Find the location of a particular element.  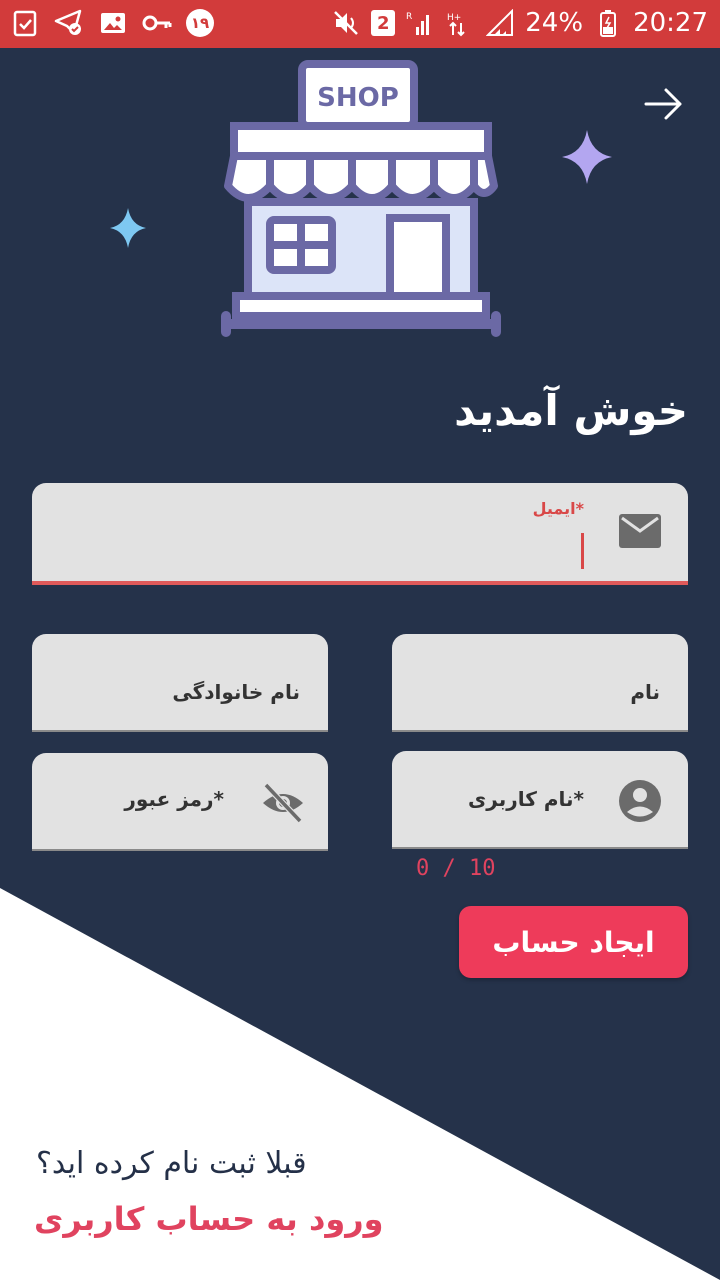

last-name-field: نام خانوادگی is located at coordinates (180, 683).